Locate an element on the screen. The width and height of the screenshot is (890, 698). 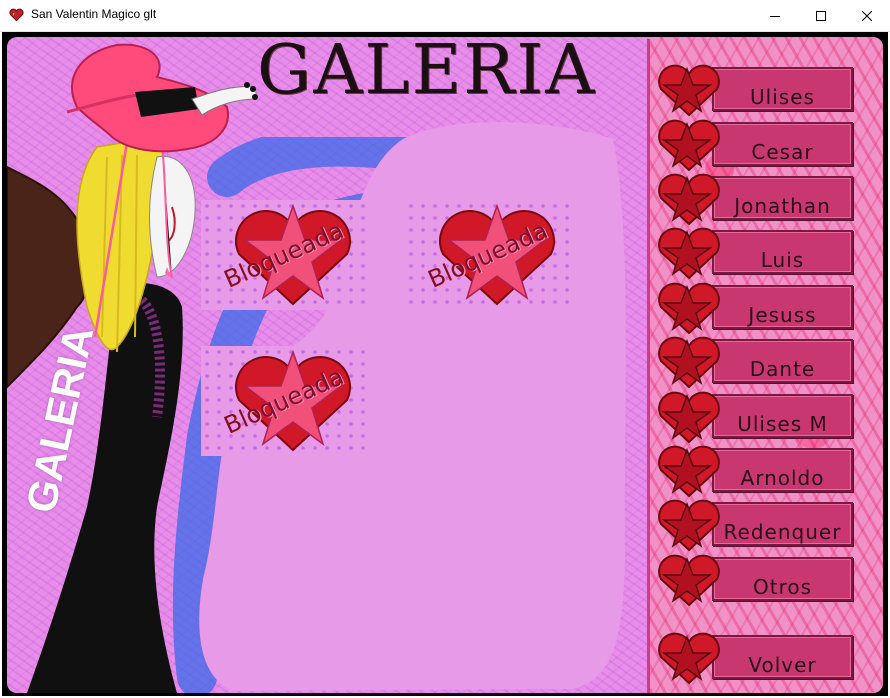
button-label: Otros is located at coordinates (782, 587).